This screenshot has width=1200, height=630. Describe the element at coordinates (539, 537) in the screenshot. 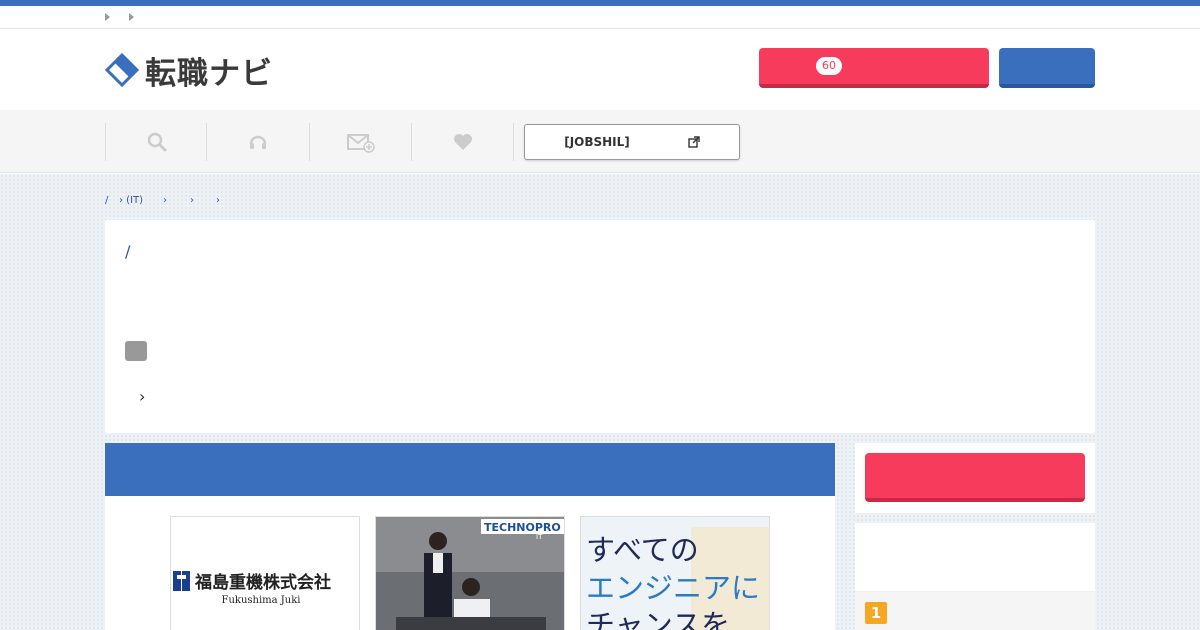

I see `technopro-sub-text: IT` at that location.